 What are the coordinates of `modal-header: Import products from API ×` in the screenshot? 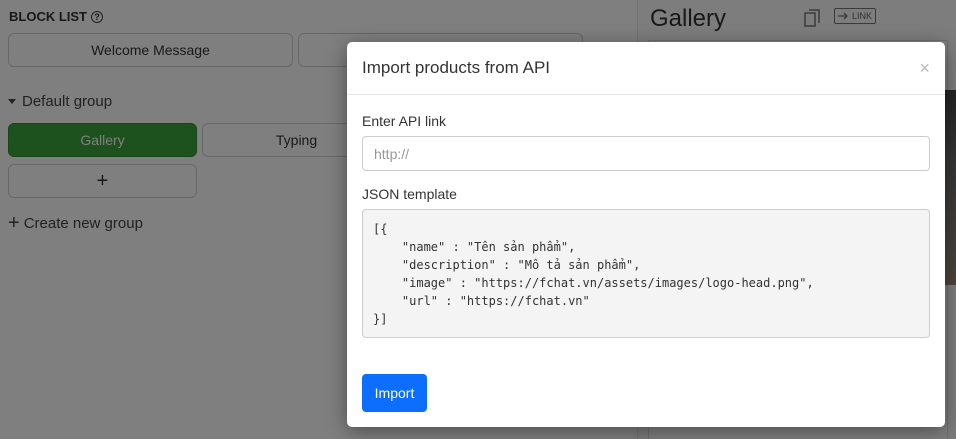 It's located at (646, 68).